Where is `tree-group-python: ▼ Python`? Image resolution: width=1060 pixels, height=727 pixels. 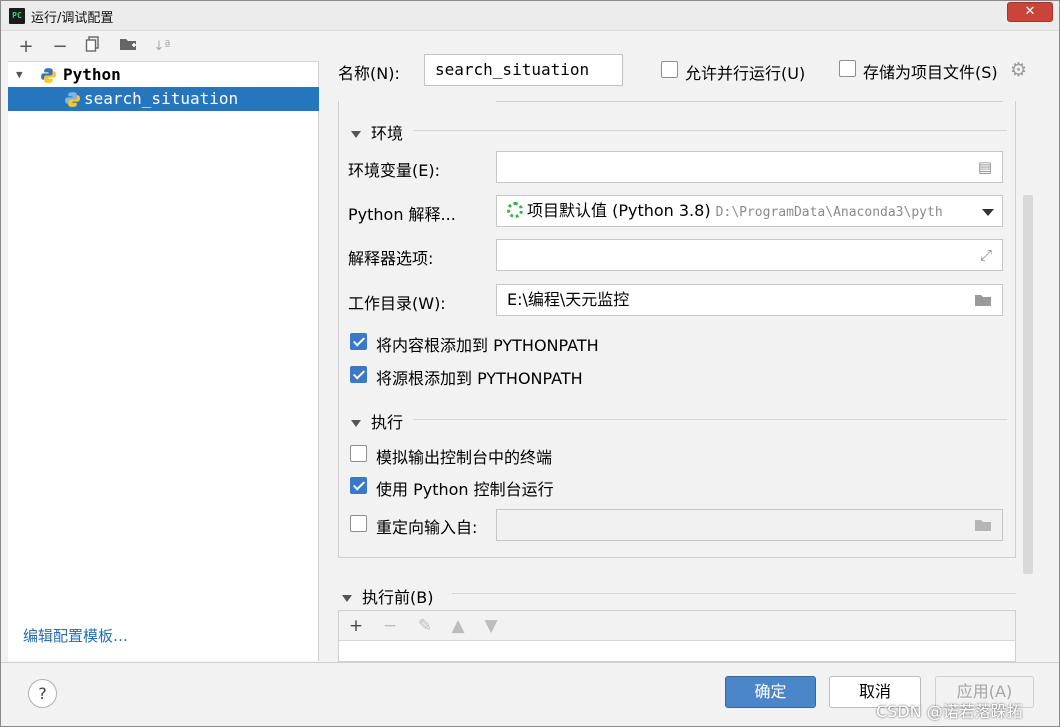
tree-group-python: ▼ Python is located at coordinates (163, 75).